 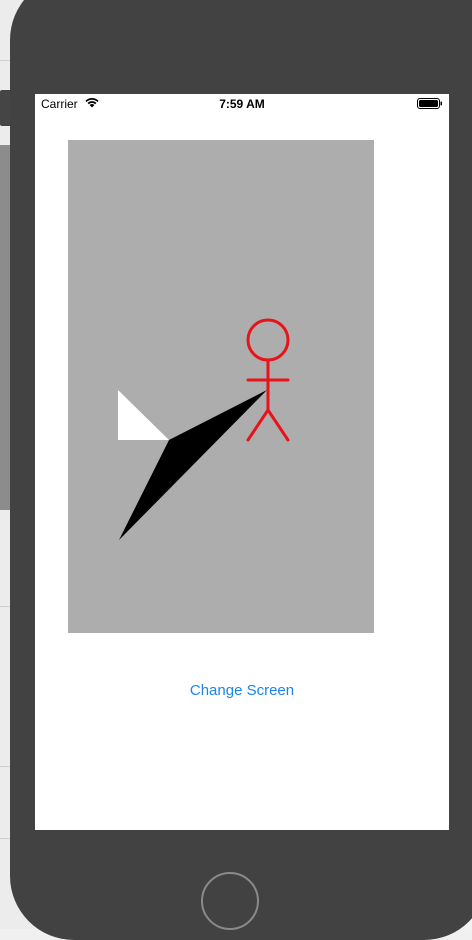 I want to click on sword-shape, so click(x=193, y=465).